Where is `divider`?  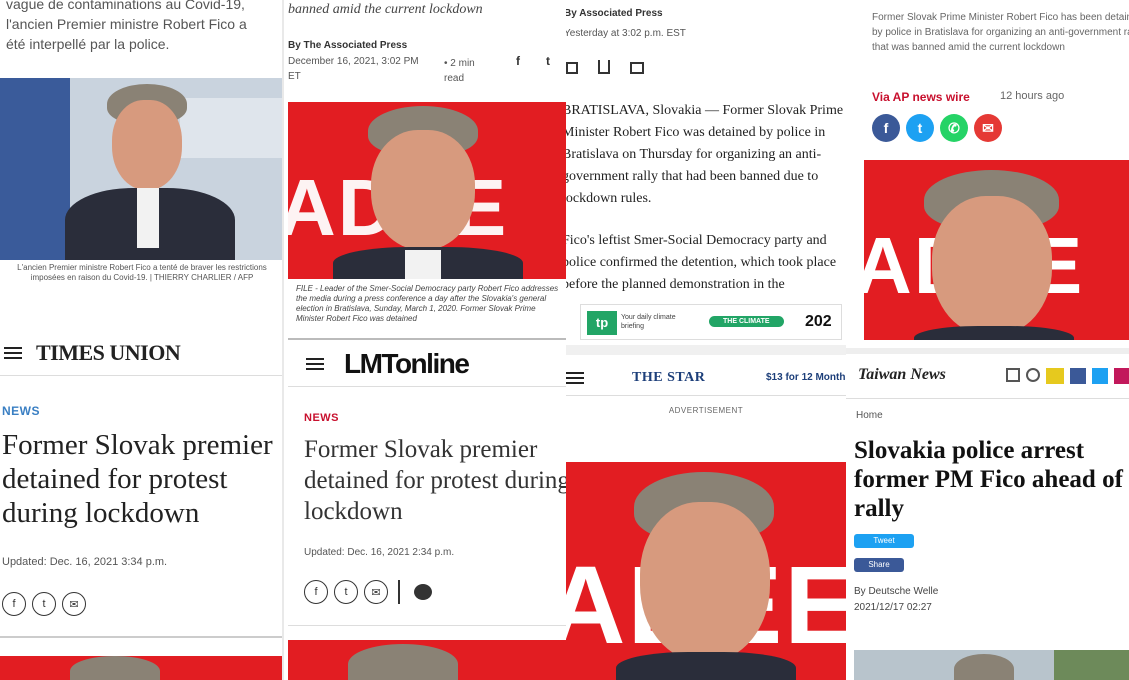 divider is located at coordinates (399, 592).